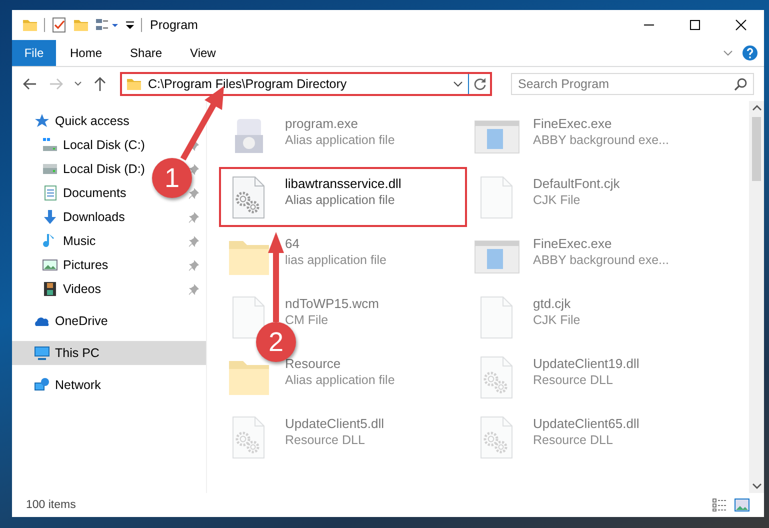 This screenshot has height=528, width=769. What do you see at coordinates (107, 25) in the screenshot?
I see `properties-icon` at bounding box center [107, 25].